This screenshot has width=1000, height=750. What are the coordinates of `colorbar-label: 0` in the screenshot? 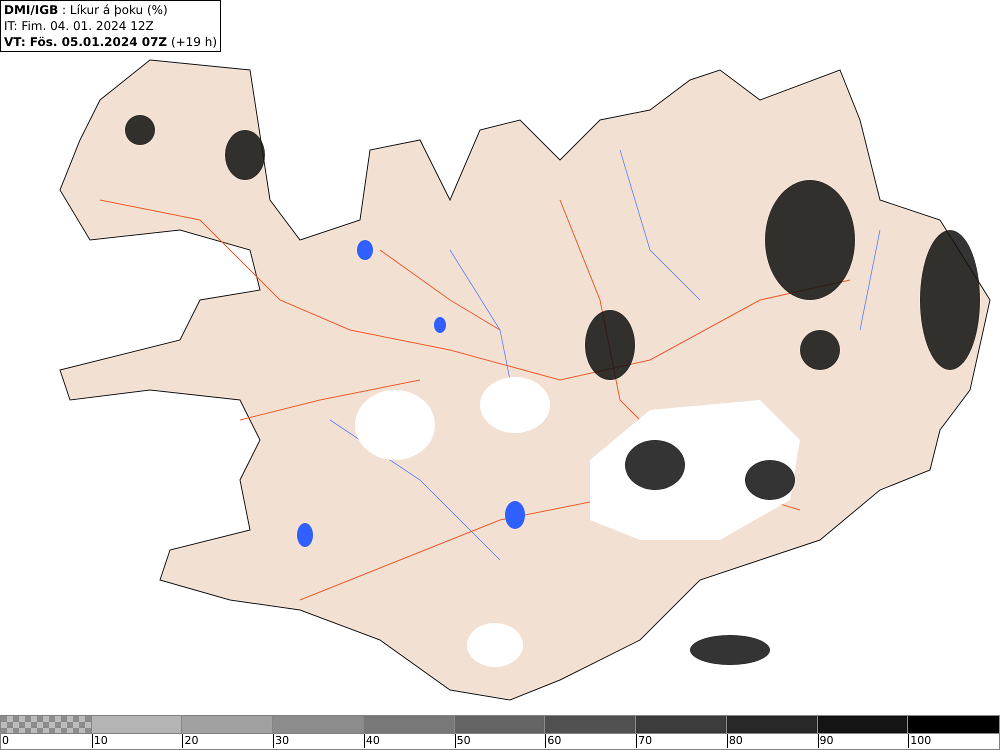 It's located at (5, 740).